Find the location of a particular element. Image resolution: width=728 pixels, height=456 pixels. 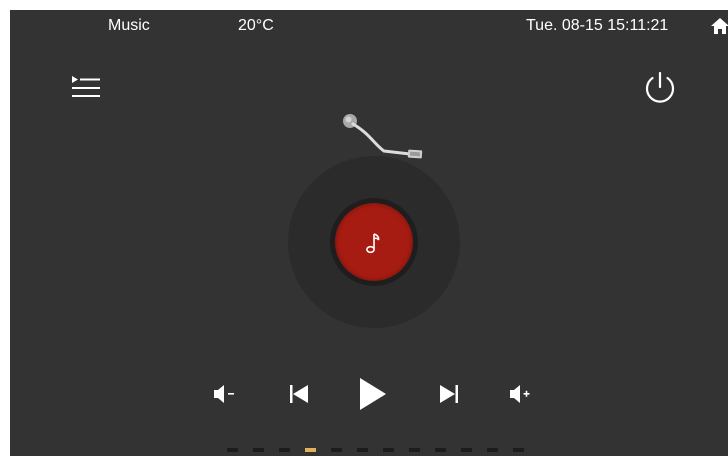

play-icon is located at coordinates (373, 394).